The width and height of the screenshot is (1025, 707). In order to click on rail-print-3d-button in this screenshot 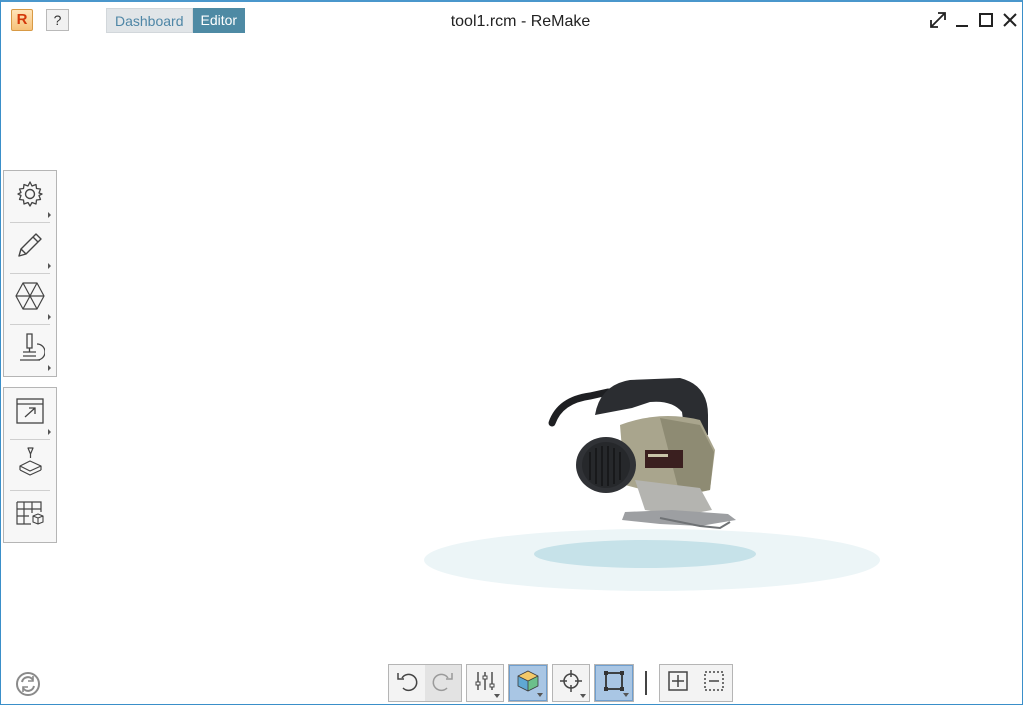, I will do `click(30, 464)`.